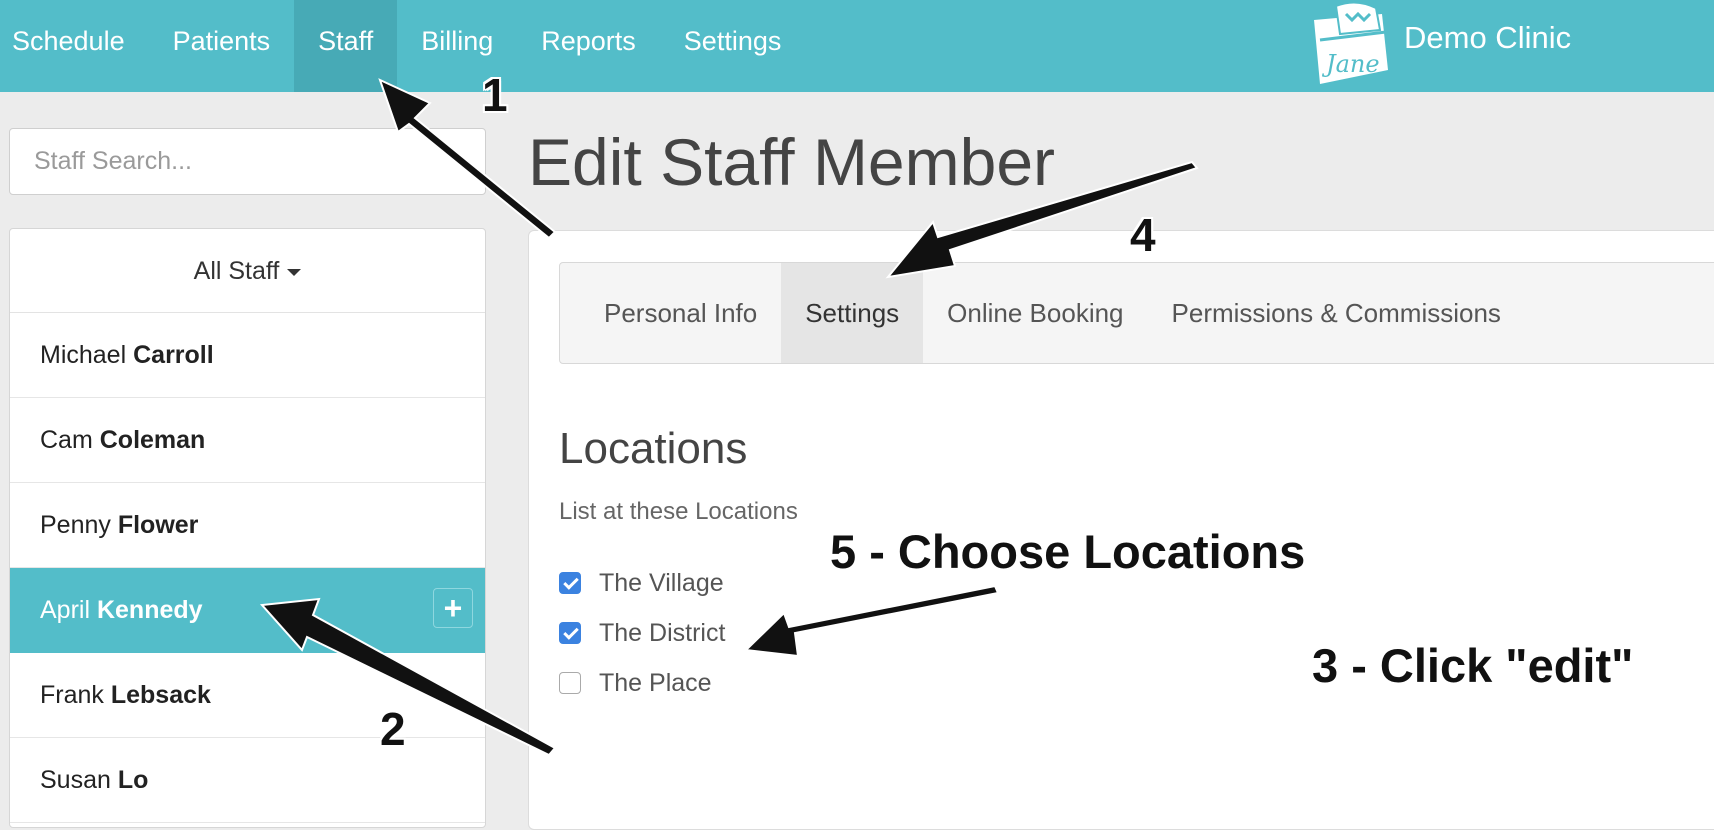  Describe the element at coordinates (1487, 38) in the screenshot. I see `clinic-name: Demo Clinic` at that location.